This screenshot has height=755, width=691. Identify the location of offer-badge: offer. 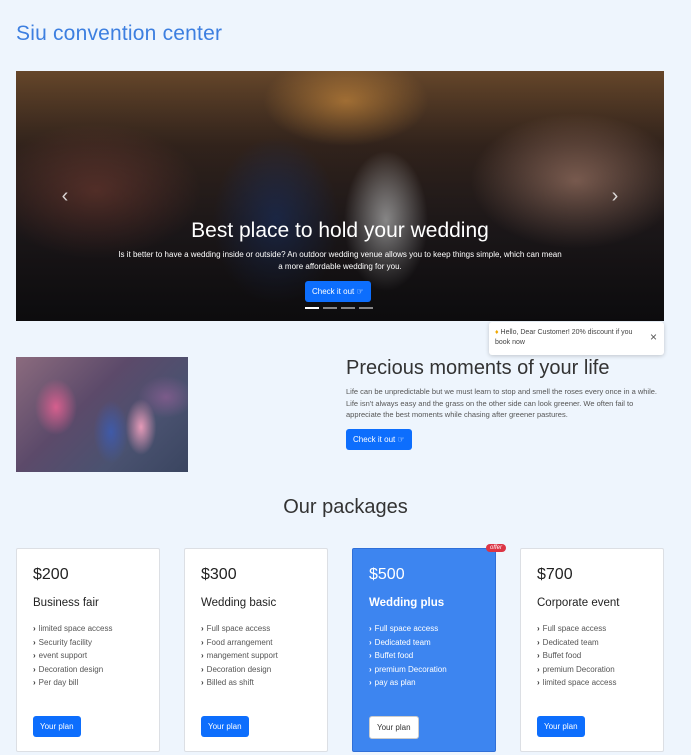
(496, 548).